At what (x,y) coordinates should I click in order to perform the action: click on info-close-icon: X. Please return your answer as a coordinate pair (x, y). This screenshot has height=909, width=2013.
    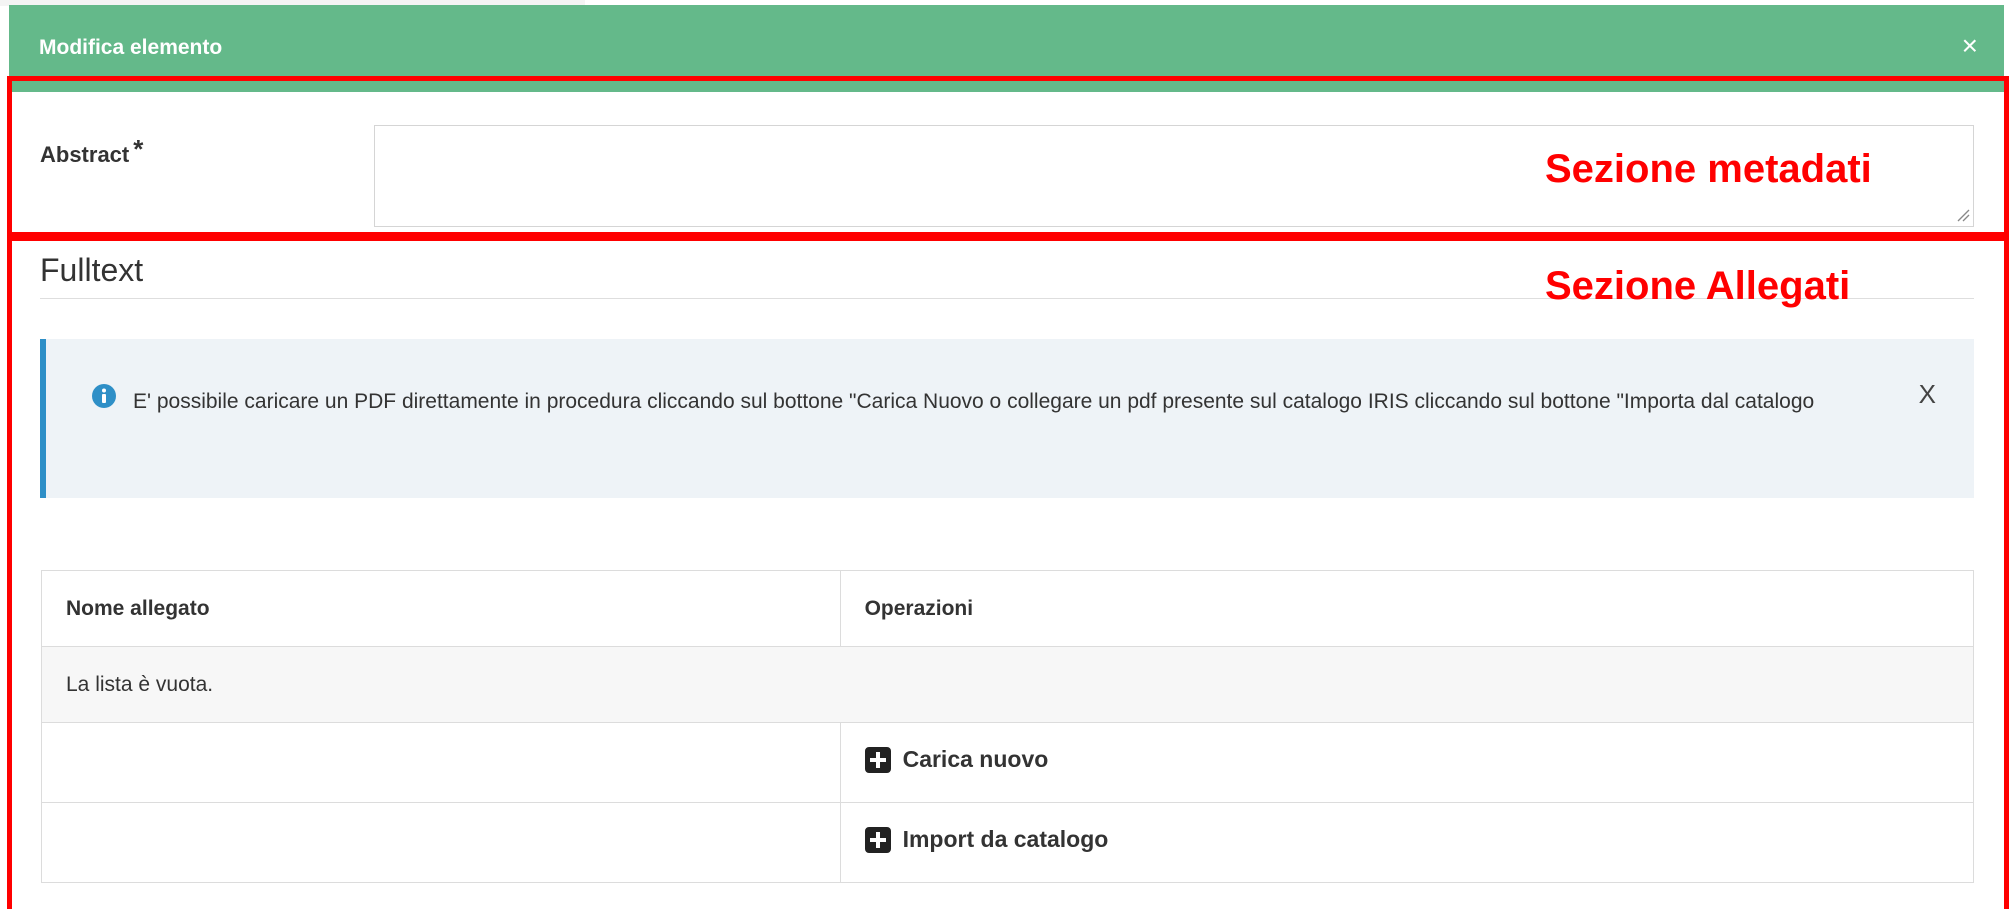
    Looking at the image, I should click on (1927, 394).